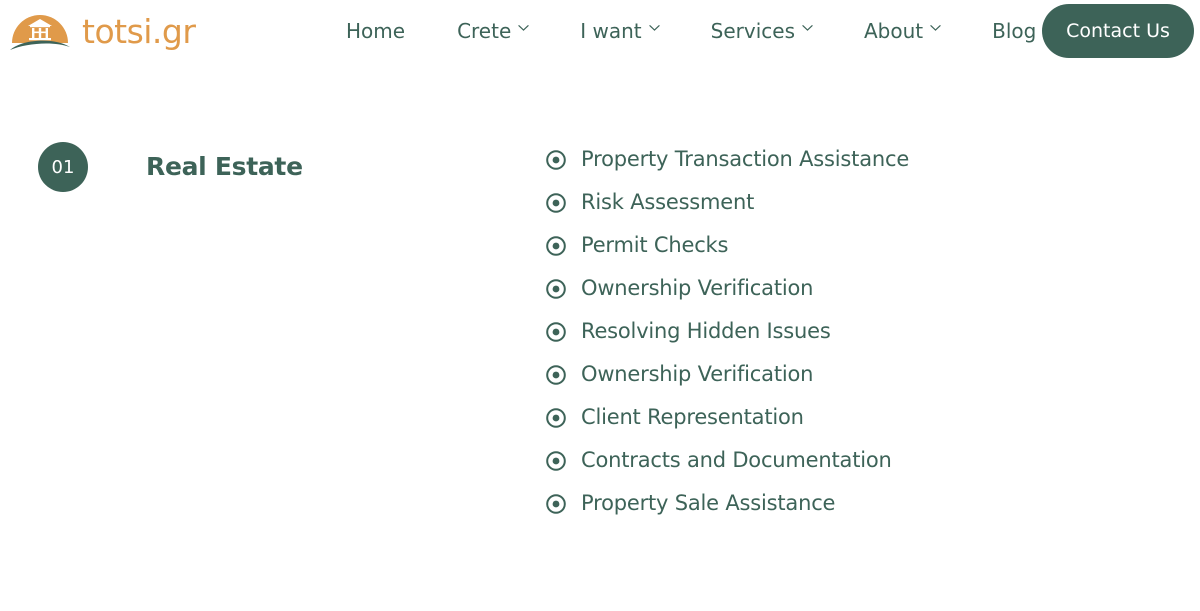  I want to click on sun-dome-house-logo-icon, so click(40, 31).